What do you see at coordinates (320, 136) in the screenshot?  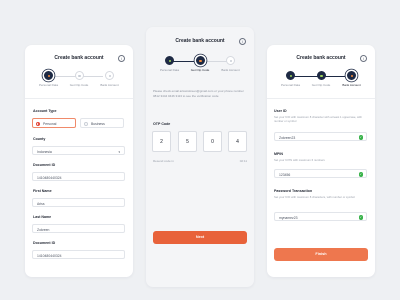 I see `user-id-field: Zokreen23 ✓` at bounding box center [320, 136].